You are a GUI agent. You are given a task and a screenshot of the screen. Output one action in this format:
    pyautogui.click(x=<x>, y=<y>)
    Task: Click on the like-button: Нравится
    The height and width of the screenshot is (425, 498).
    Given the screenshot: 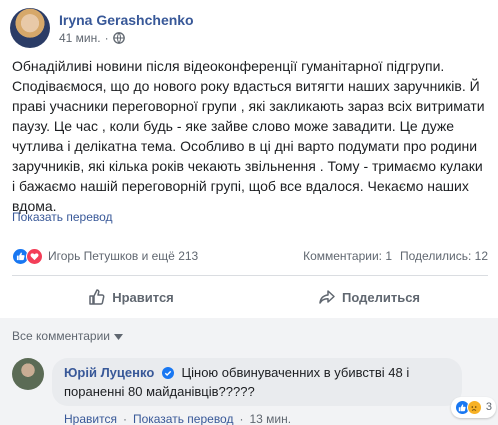 What is the action you would take?
    pyautogui.click(x=131, y=297)
    